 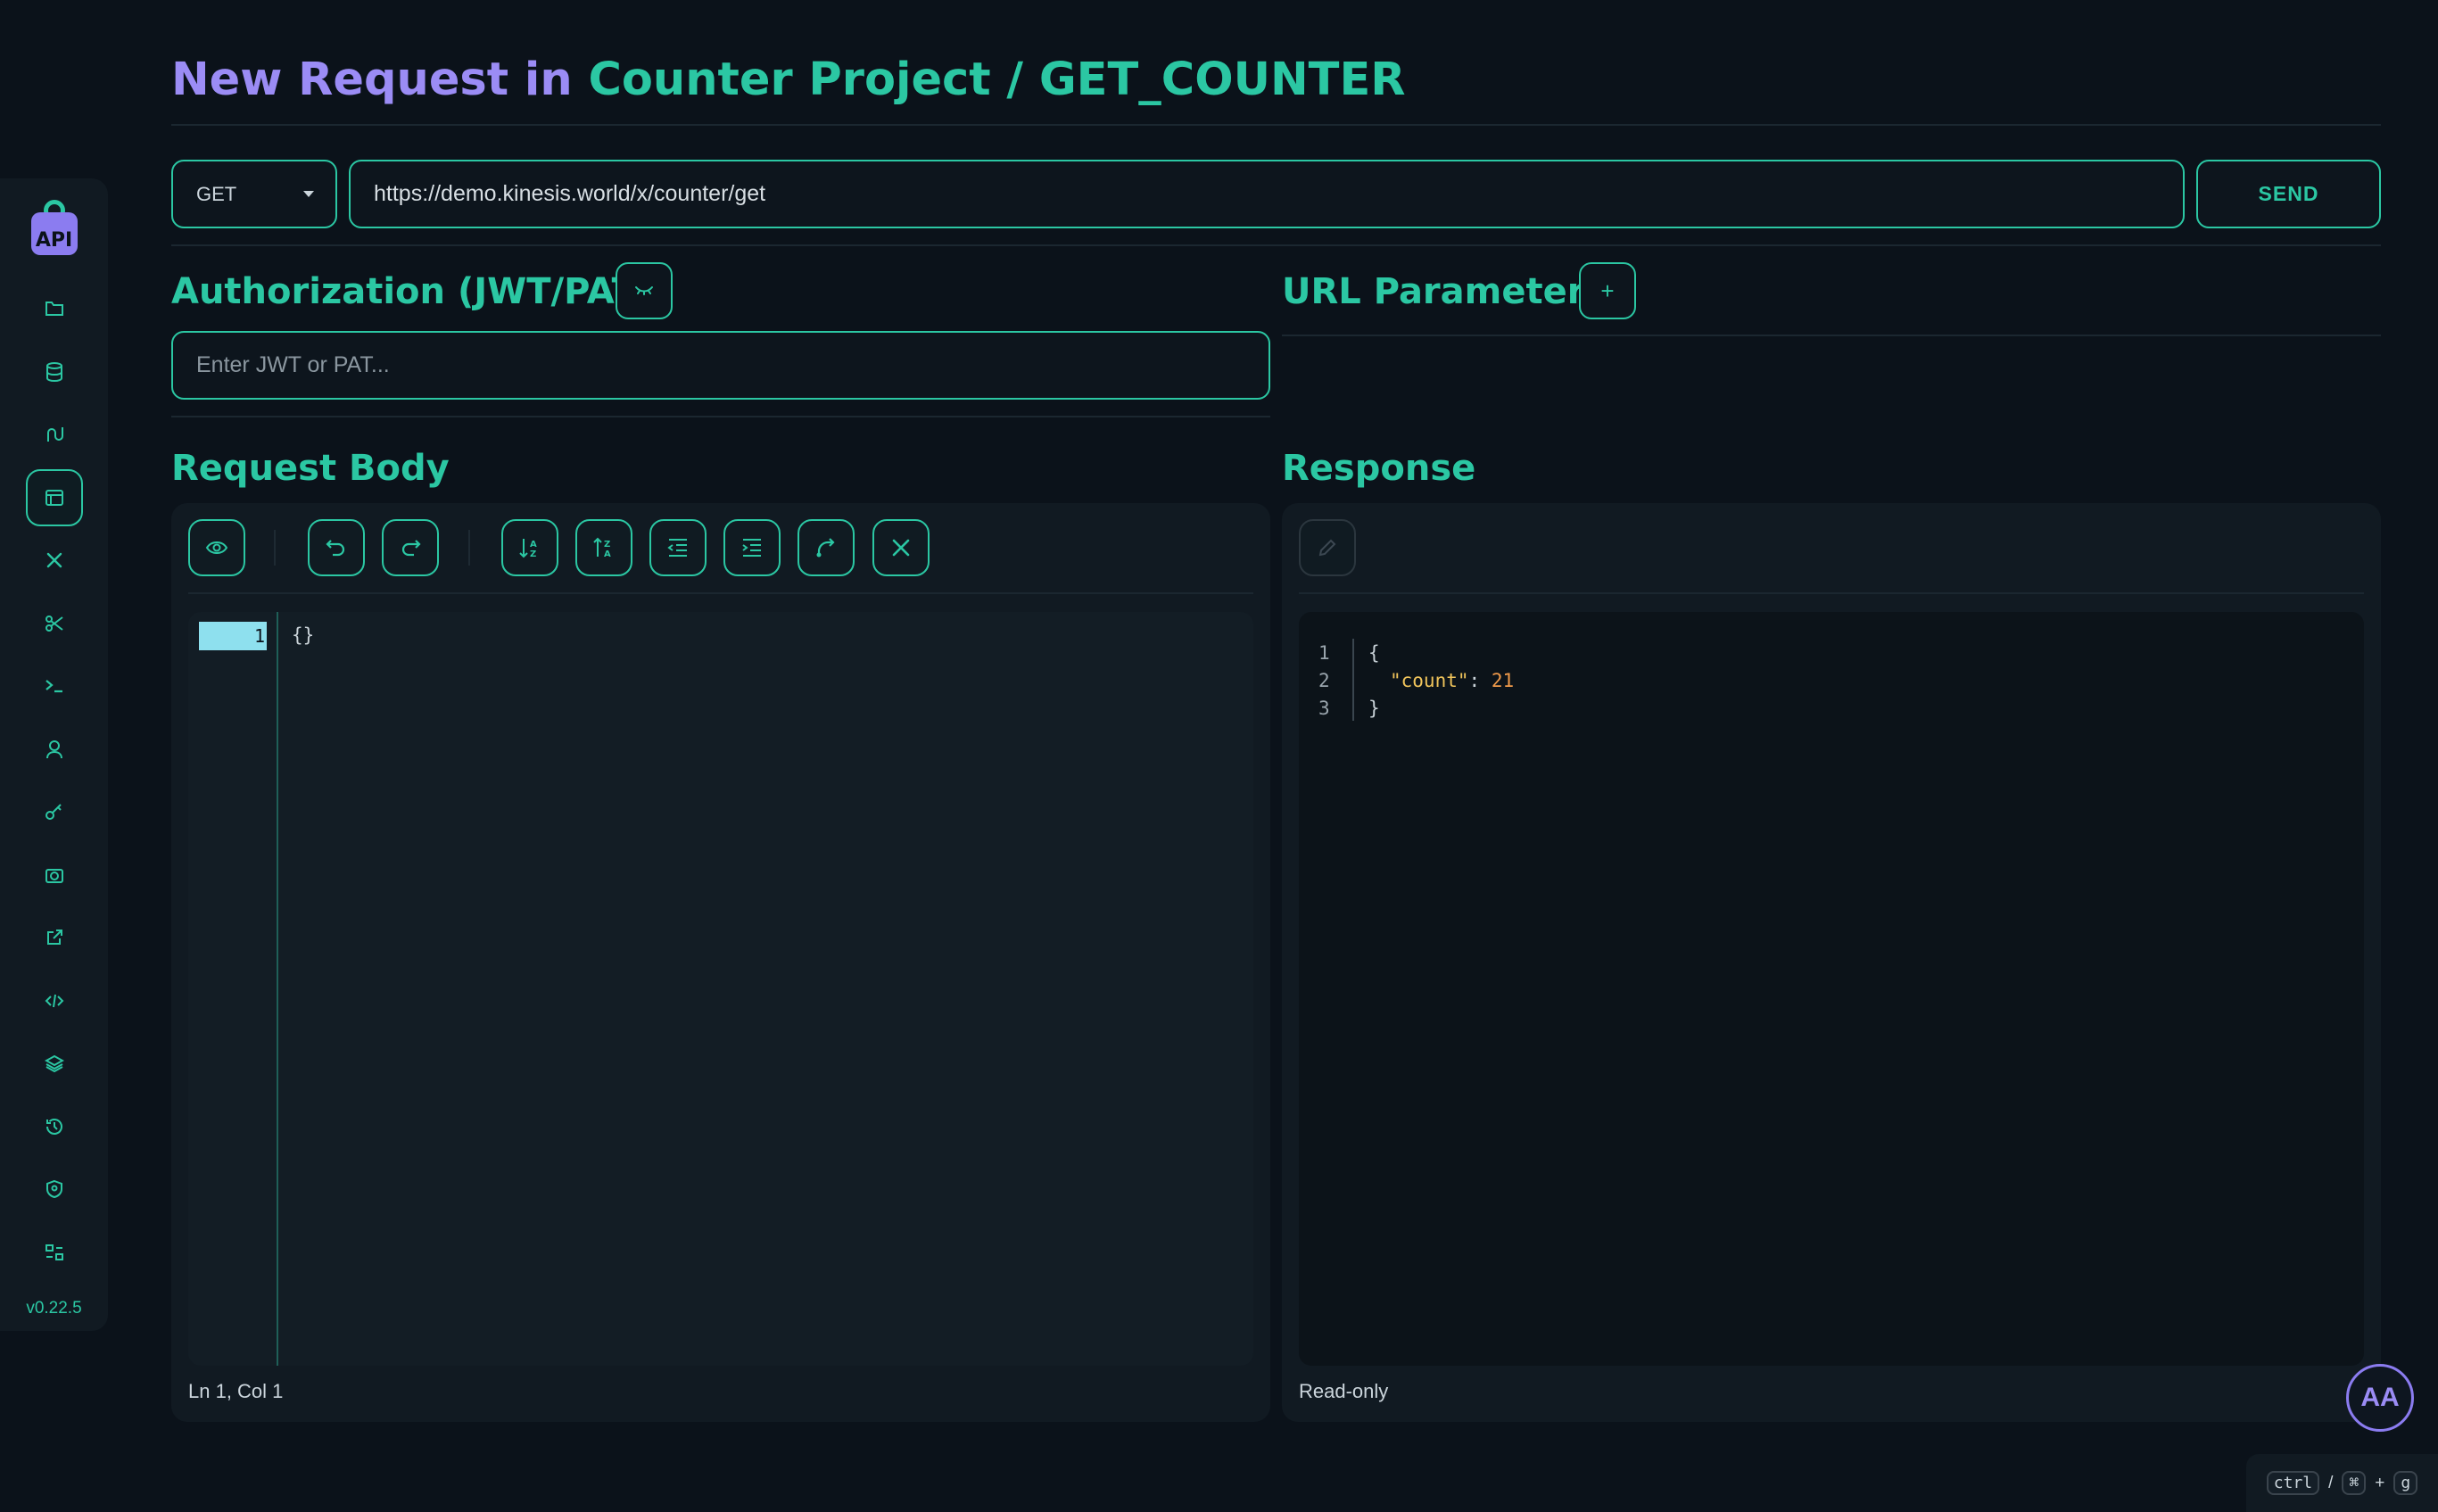 I want to click on response-title: Response, so click(x=1379, y=468).